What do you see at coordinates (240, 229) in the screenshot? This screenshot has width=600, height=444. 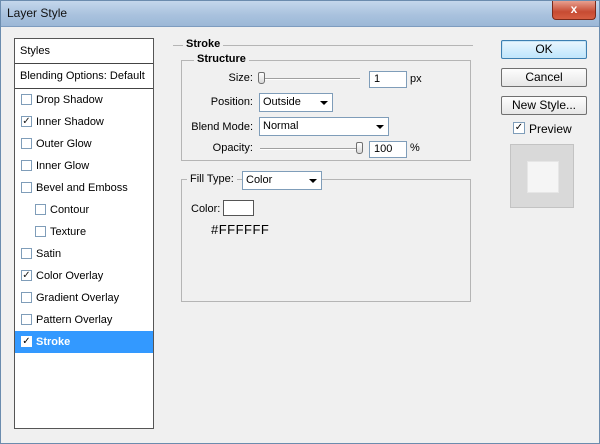 I see `color-hex-text: #FFFFFF` at bounding box center [240, 229].